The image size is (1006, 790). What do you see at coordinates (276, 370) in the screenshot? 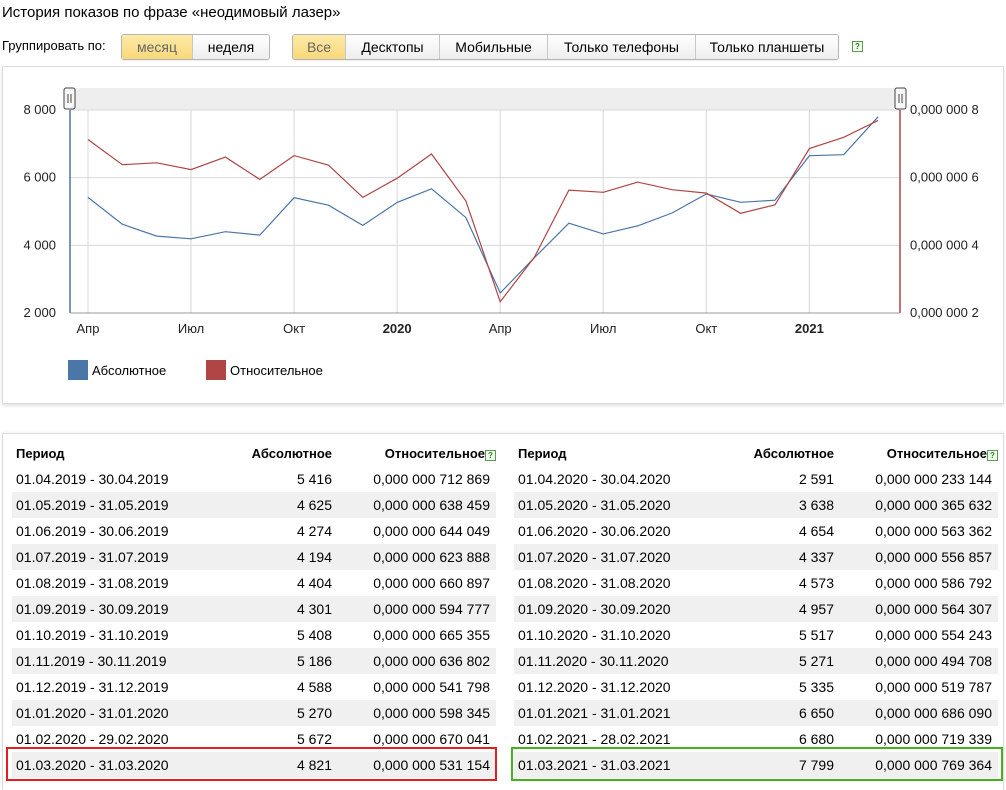
I see `legend-relative-label: Относительное` at bounding box center [276, 370].